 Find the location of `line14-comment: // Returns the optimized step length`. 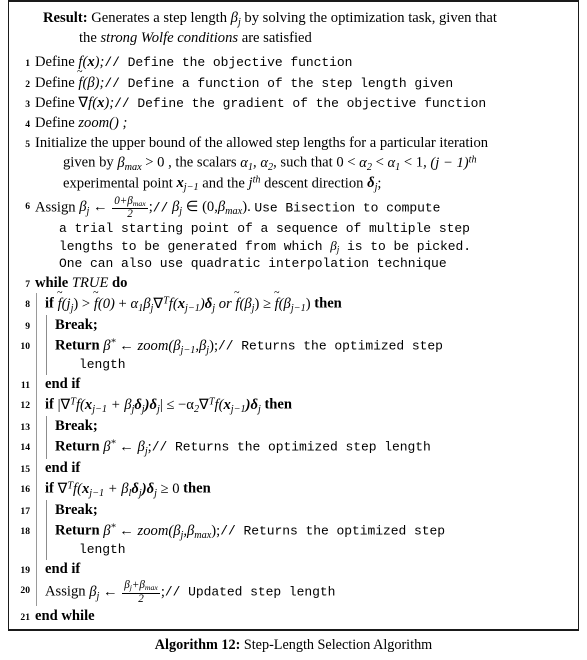

line14-comment: // Returns the optimized step length is located at coordinates (291, 447).